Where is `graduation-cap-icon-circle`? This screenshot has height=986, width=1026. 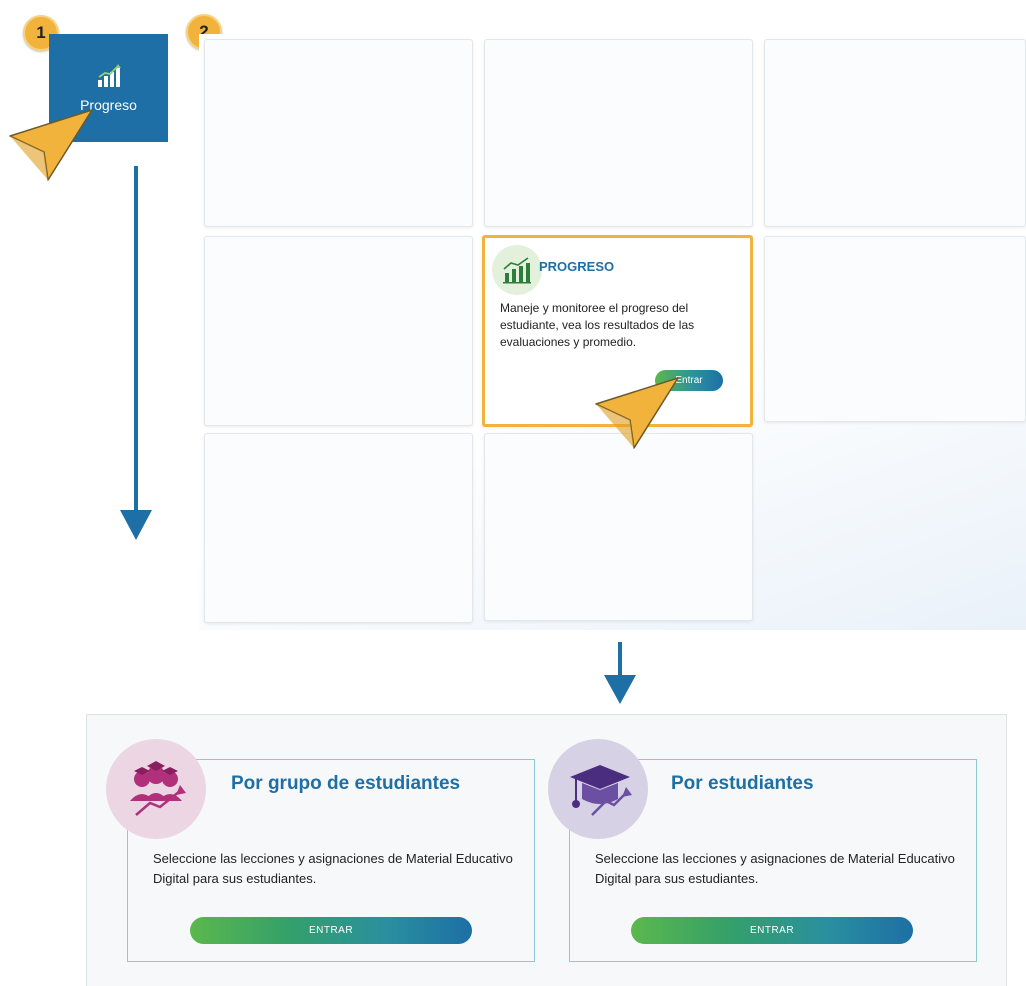 graduation-cap-icon-circle is located at coordinates (598, 789).